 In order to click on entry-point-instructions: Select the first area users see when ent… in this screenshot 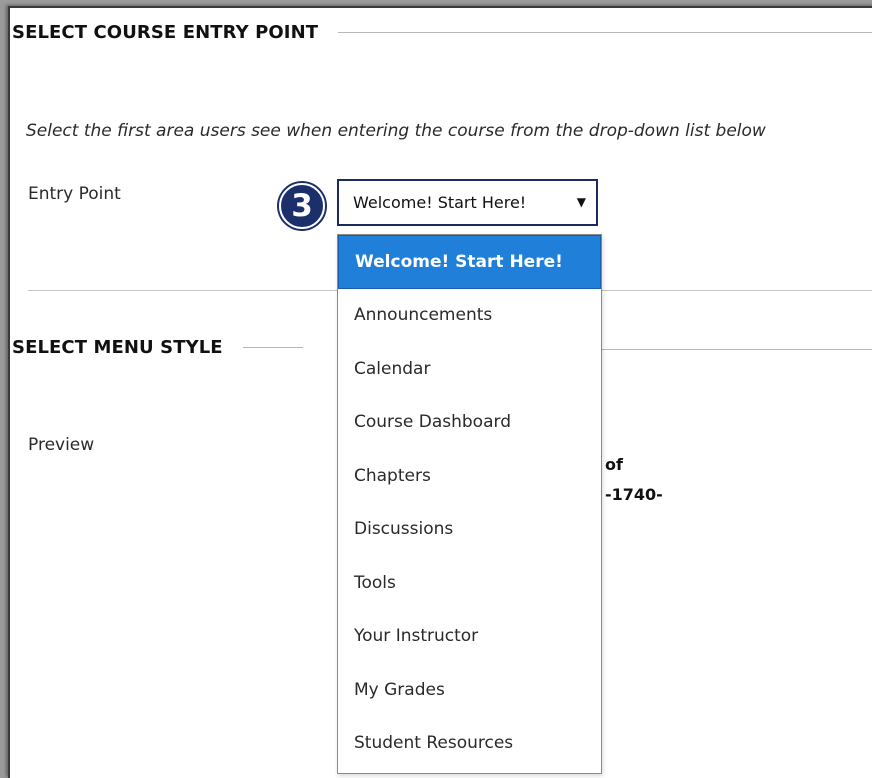, I will do `click(396, 131)`.